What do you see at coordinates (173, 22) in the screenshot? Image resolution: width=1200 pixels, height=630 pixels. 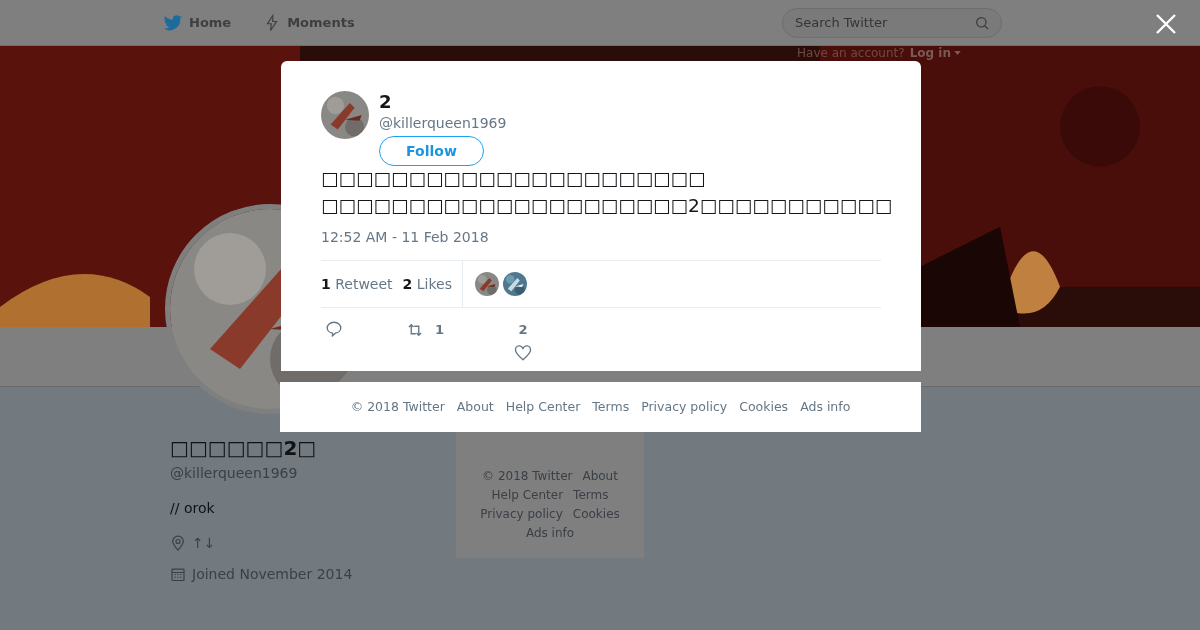 I see `bird-icon` at bounding box center [173, 22].